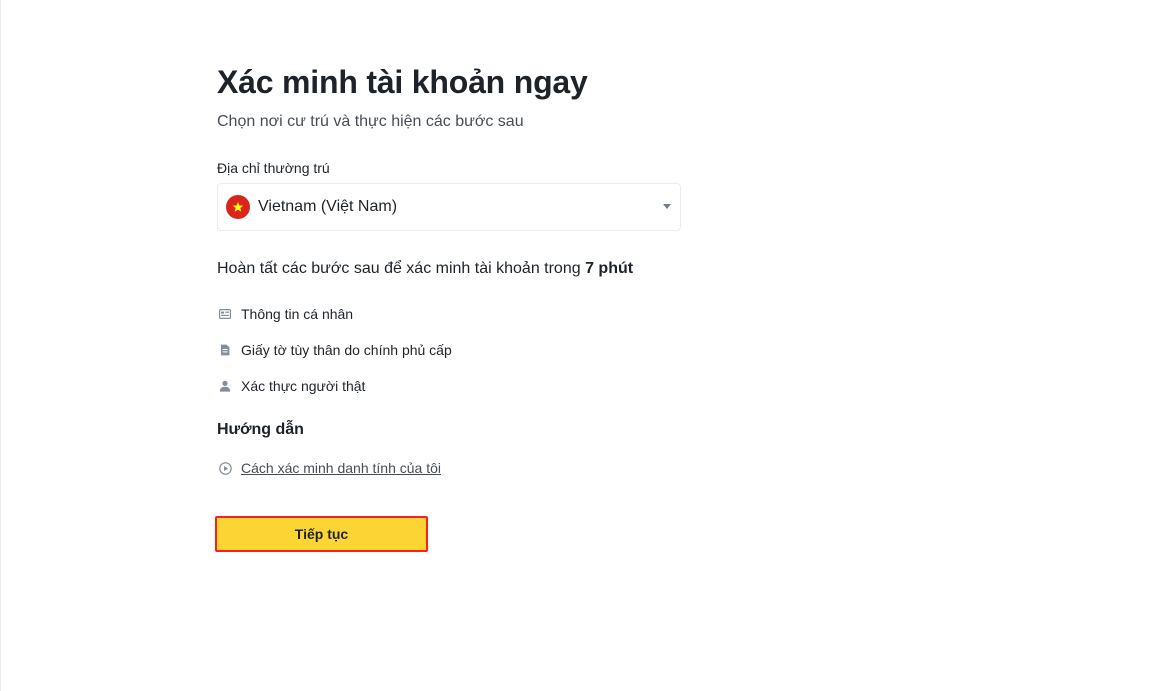 Image resolution: width=1166 pixels, height=691 pixels. I want to click on step-label: Thông tin cá nhân, so click(297, 314).